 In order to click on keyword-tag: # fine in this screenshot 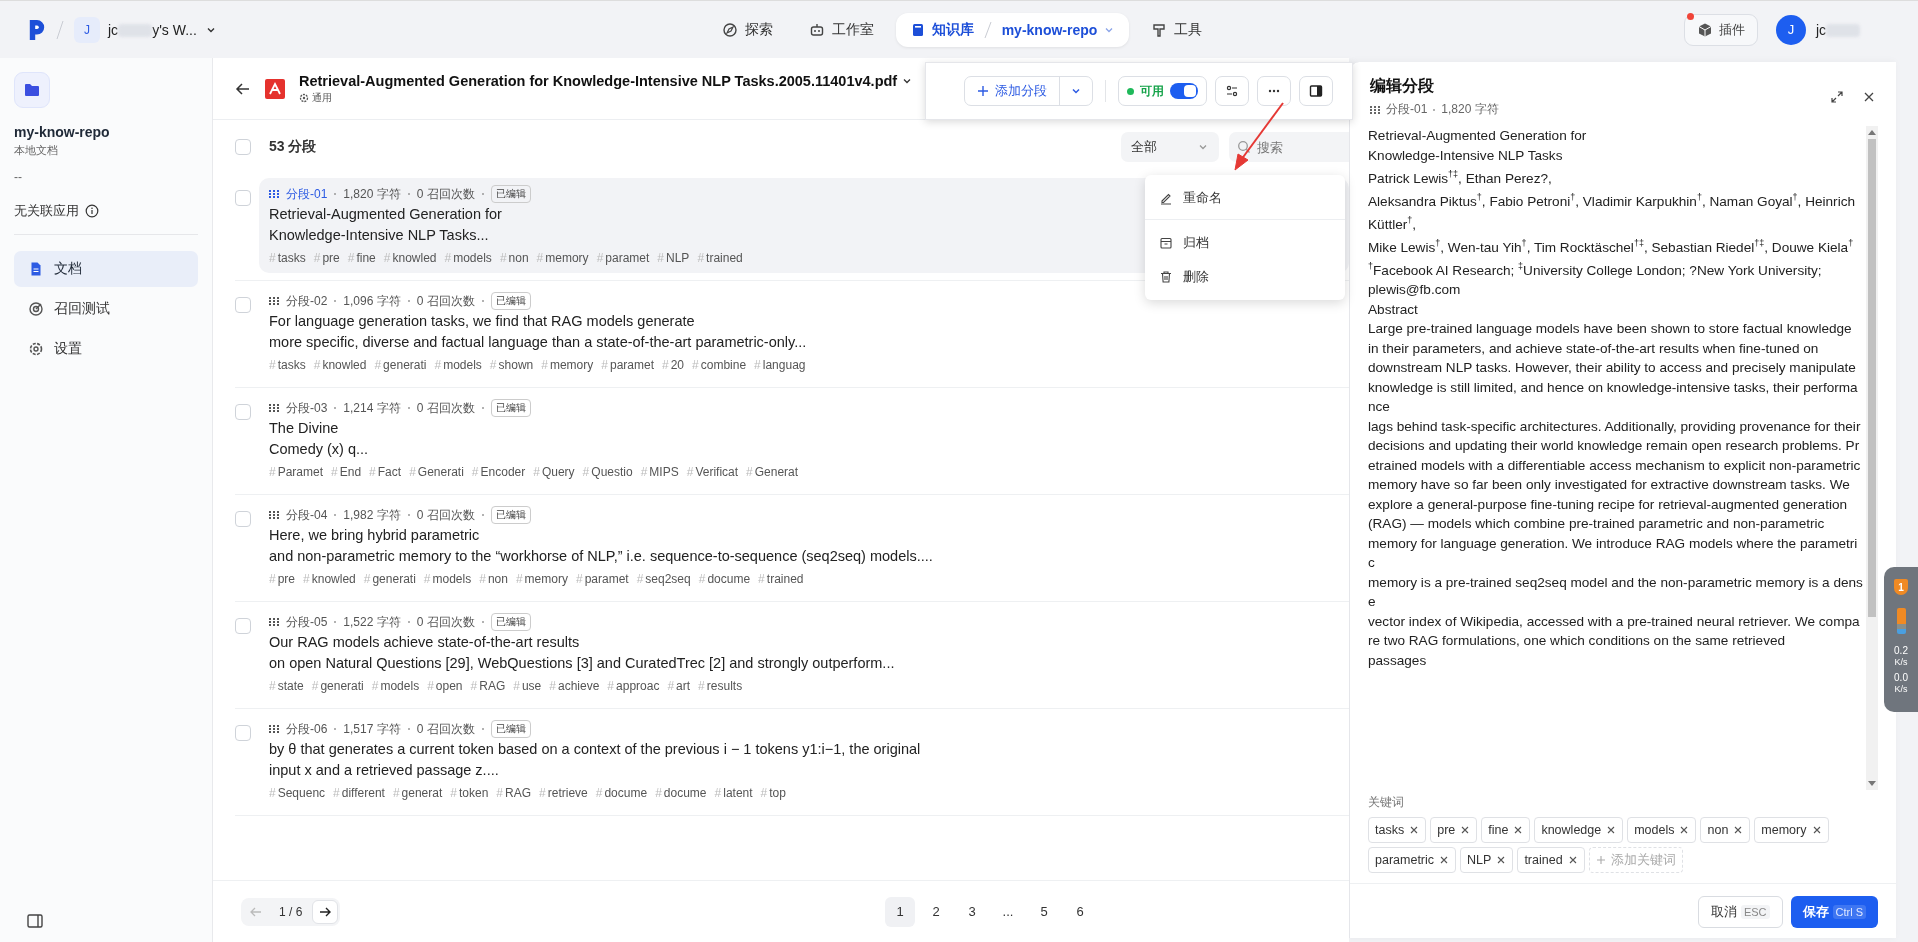, I will do `click(361, 258)`.